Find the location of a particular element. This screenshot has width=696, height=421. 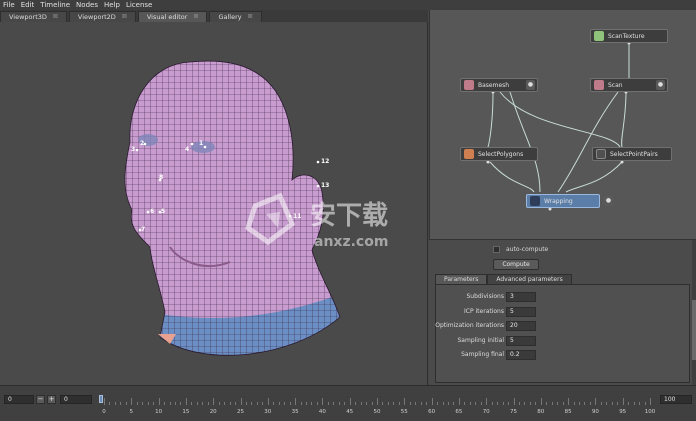

minus-button: − is located at coordinates (40, 399).